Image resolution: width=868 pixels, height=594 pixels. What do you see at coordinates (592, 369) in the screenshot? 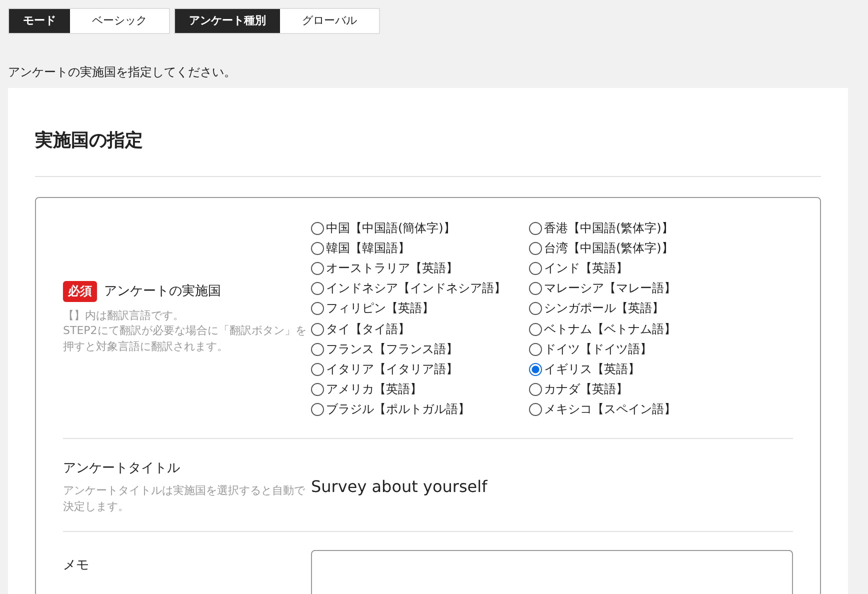
I see `country-option-label: イギリス【英語】` at bounding box center [592, 369].